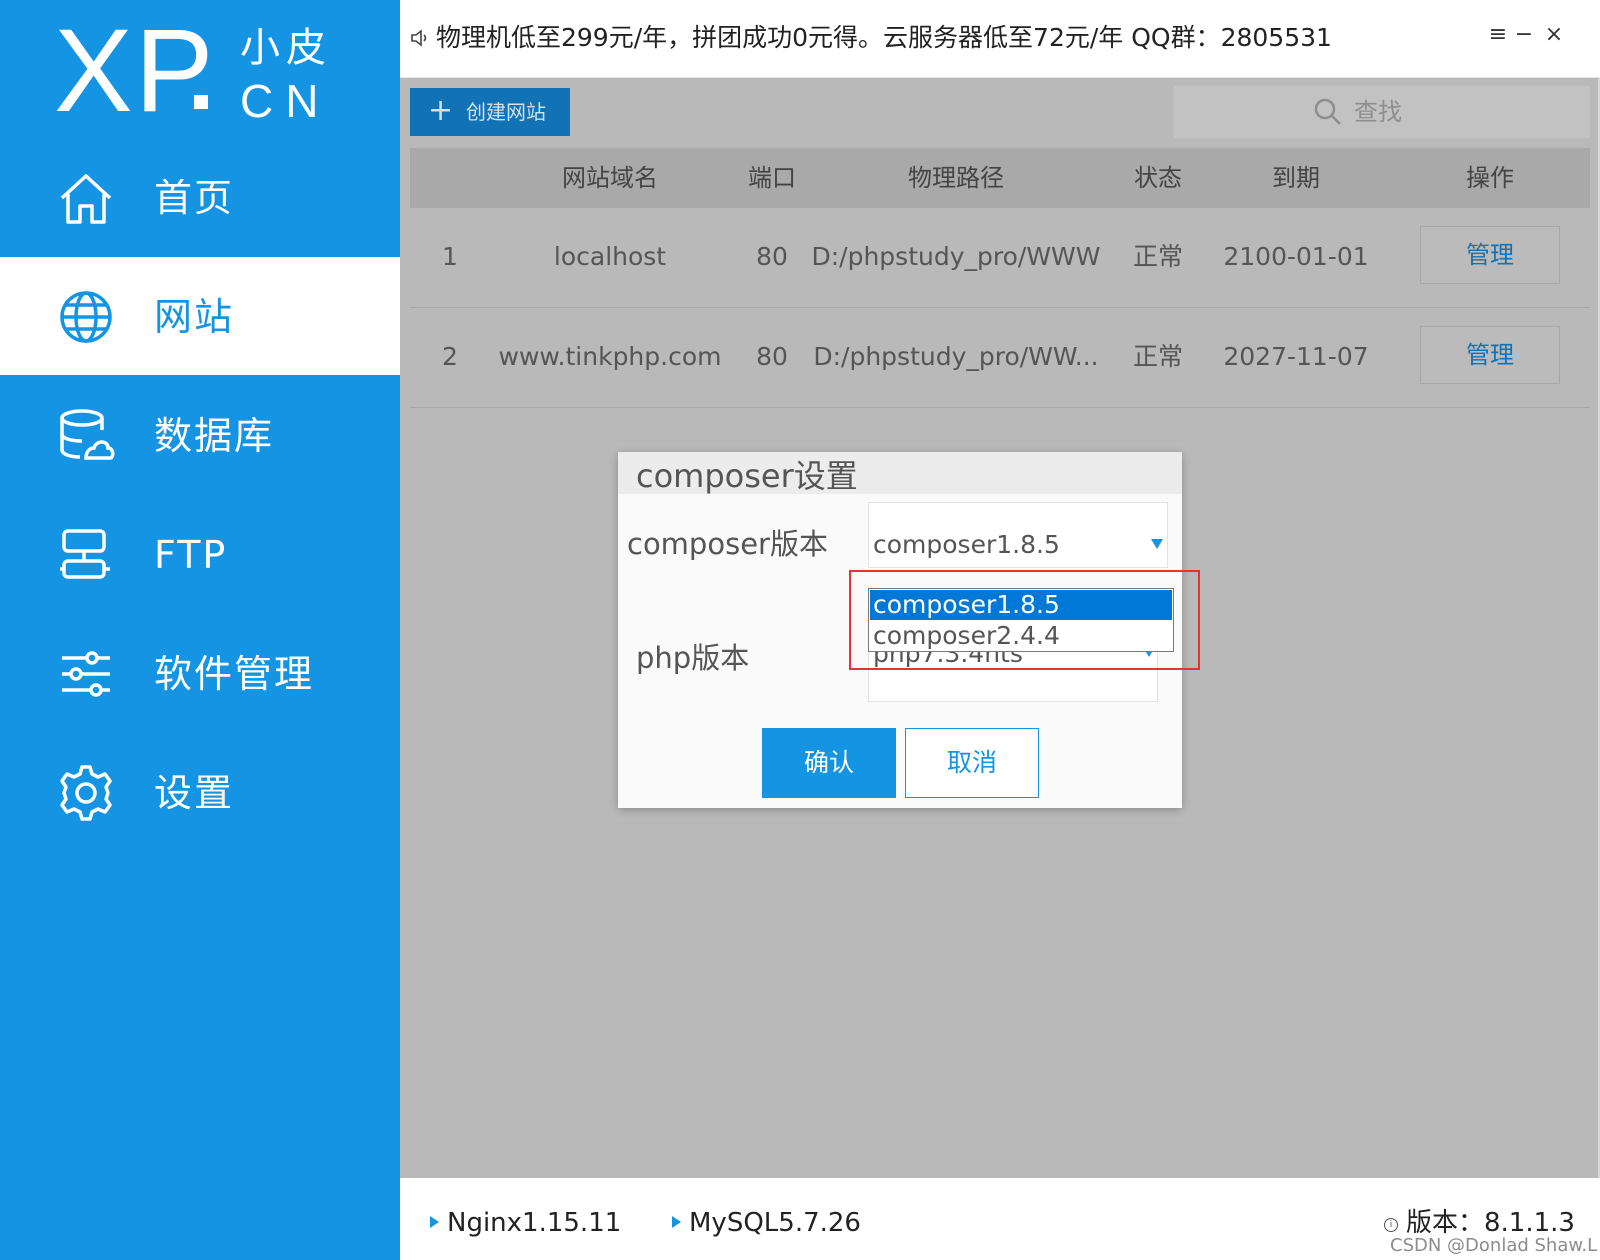 The height and width of the screenshot is (1260, 1600). What do you see at coordinates (419, 38) in the screenshot?
I see `speaker-icon` at bounding box center [419, 38].